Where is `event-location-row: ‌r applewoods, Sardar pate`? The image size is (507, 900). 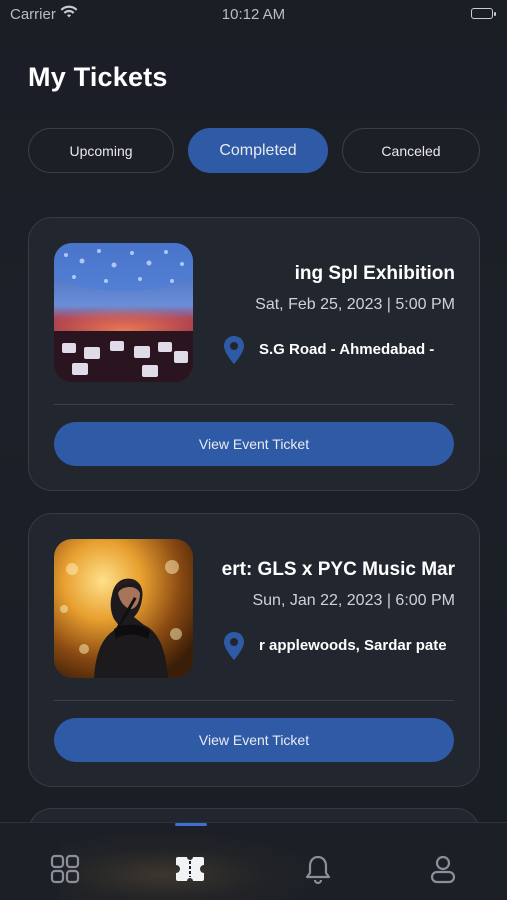
event-location-row: ‌r applewoods, Sardar pate is located at coordinates (337, 646).